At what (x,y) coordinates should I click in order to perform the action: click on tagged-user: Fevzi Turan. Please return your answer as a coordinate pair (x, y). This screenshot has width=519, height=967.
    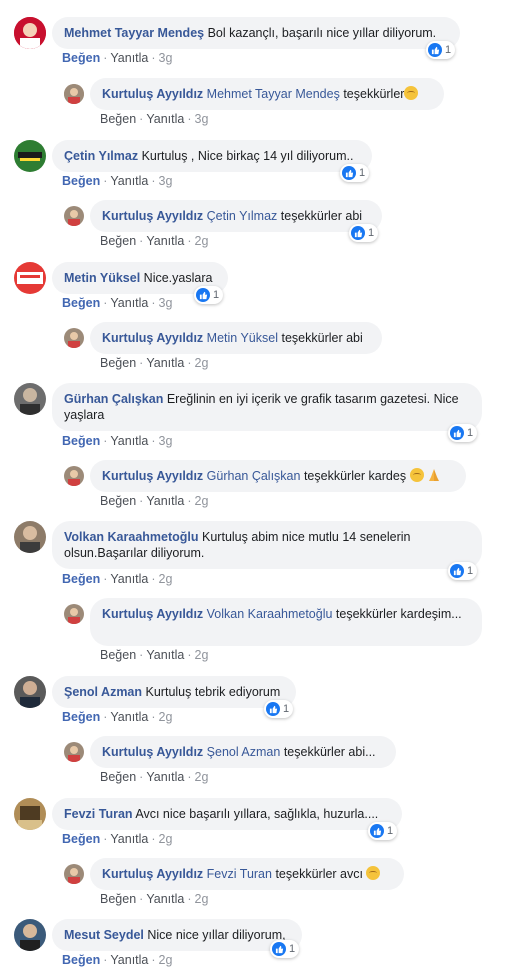
    Looking at the image, I should click on (239, 874).